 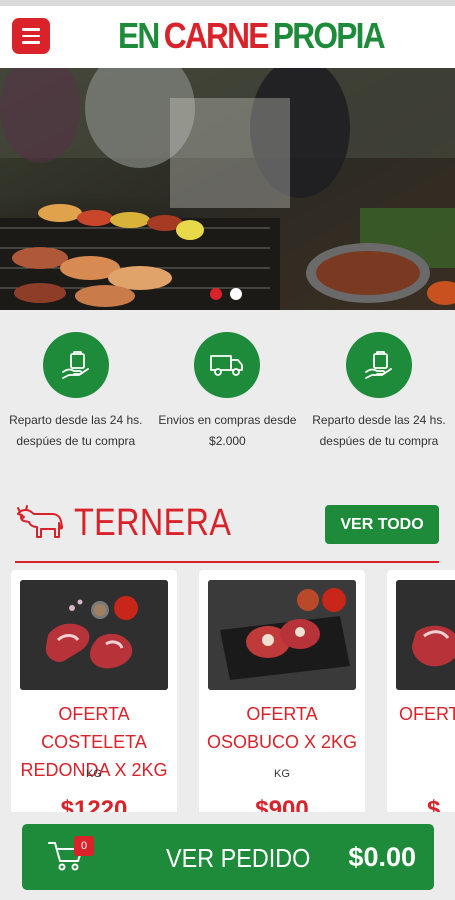 I want to click on brand-logo: EN CARNE PROPIA, so click(x=252, y=35).